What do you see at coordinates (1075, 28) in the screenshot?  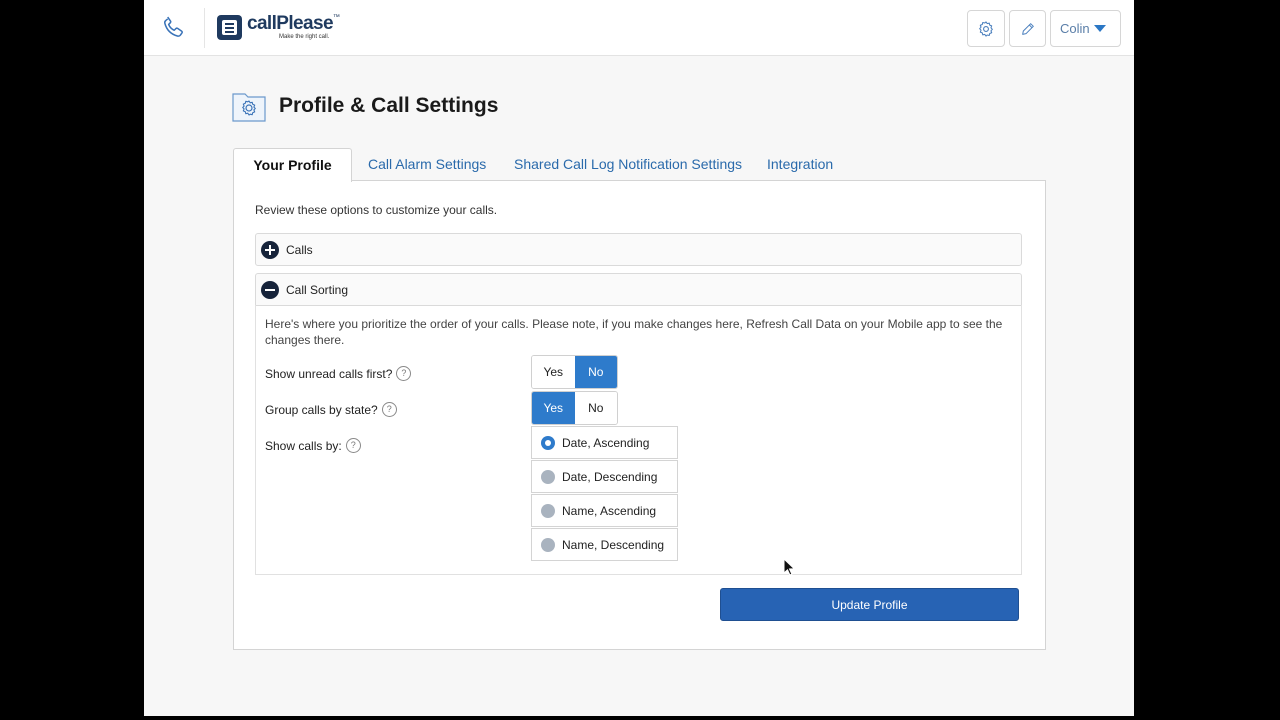 I see `user-name: Colin` at bounding box center [1075, 28].